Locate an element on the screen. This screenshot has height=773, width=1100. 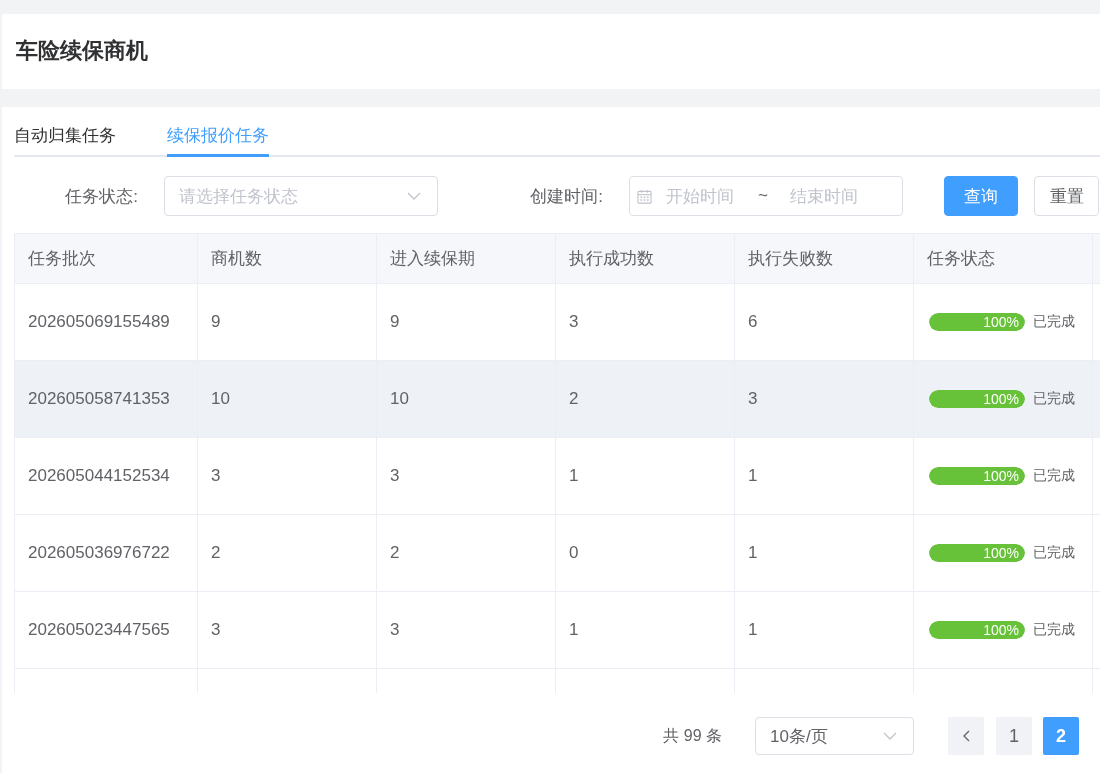
page-size-select: 10条/页 is located at coordinates (834, 736).